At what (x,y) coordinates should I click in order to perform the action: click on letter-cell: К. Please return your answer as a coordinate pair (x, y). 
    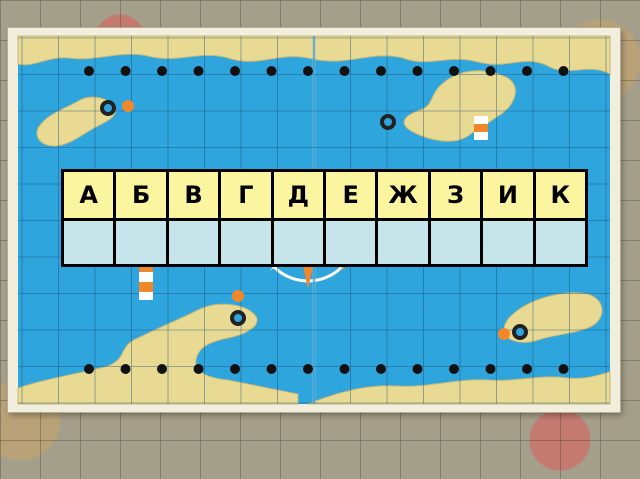
    Looking at the image, I should click on (560, 195).